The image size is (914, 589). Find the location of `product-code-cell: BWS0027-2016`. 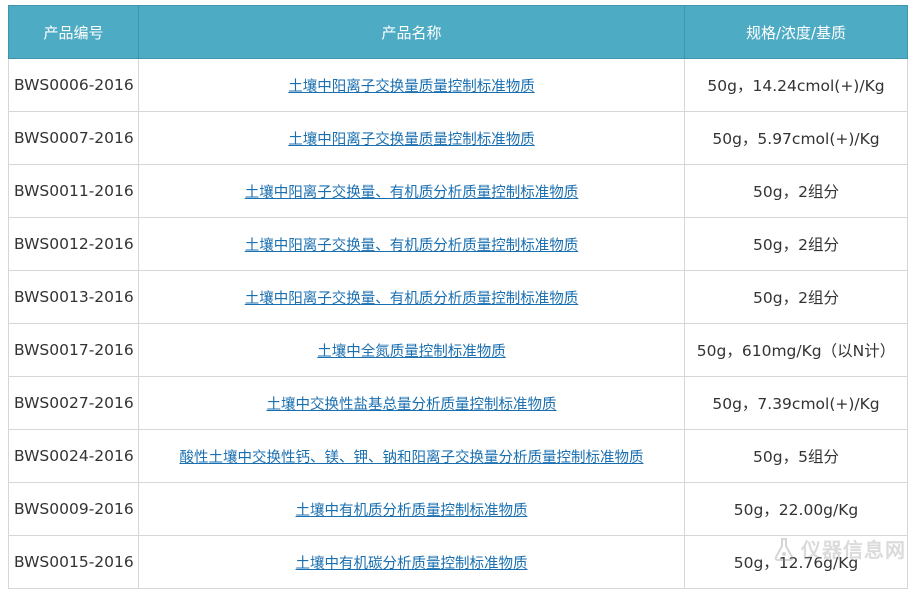

product-code-cell: BWS0027-2016 is located at coordinates (73, 403).